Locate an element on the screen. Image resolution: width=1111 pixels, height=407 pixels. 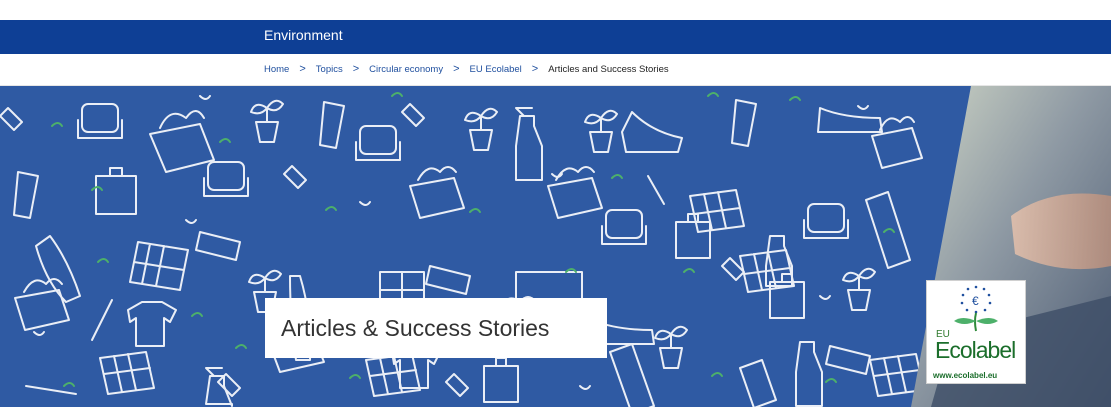
site-title: Environment is located at coordinates (303, 35).